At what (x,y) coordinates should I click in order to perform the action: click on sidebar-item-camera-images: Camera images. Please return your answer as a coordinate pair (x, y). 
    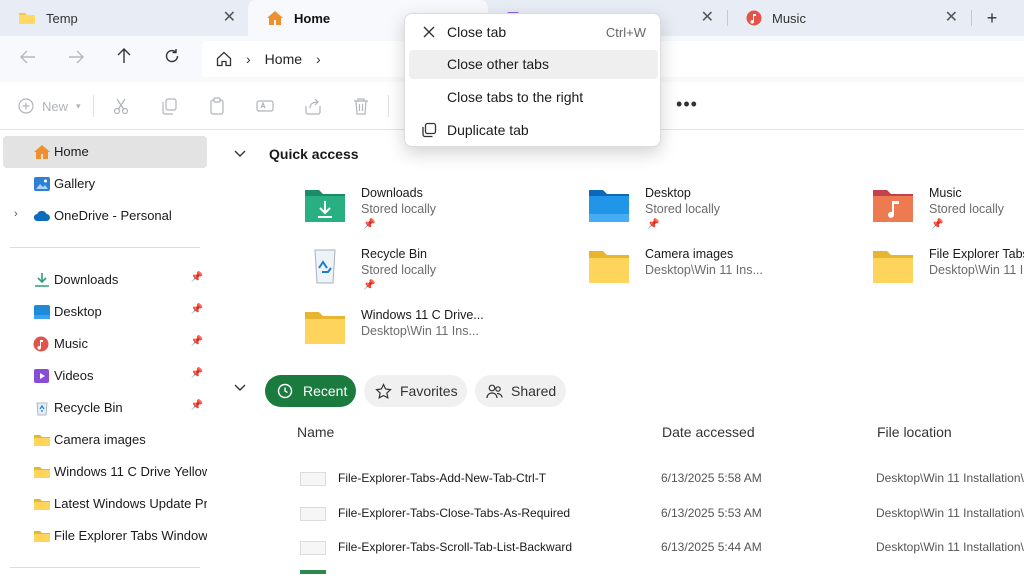
    Looking at the image, I should click on (105, 440).